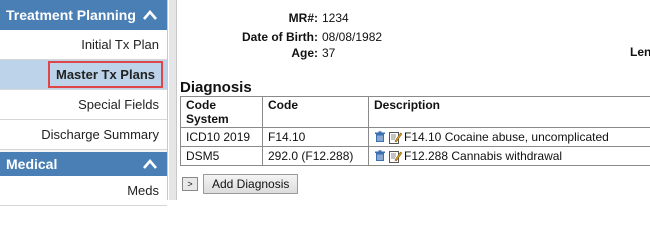  What do you see at coordinates (173, 100) in the screenshot?
I see `sidebar-scroll-gutter` at bounding box center [173, 100].